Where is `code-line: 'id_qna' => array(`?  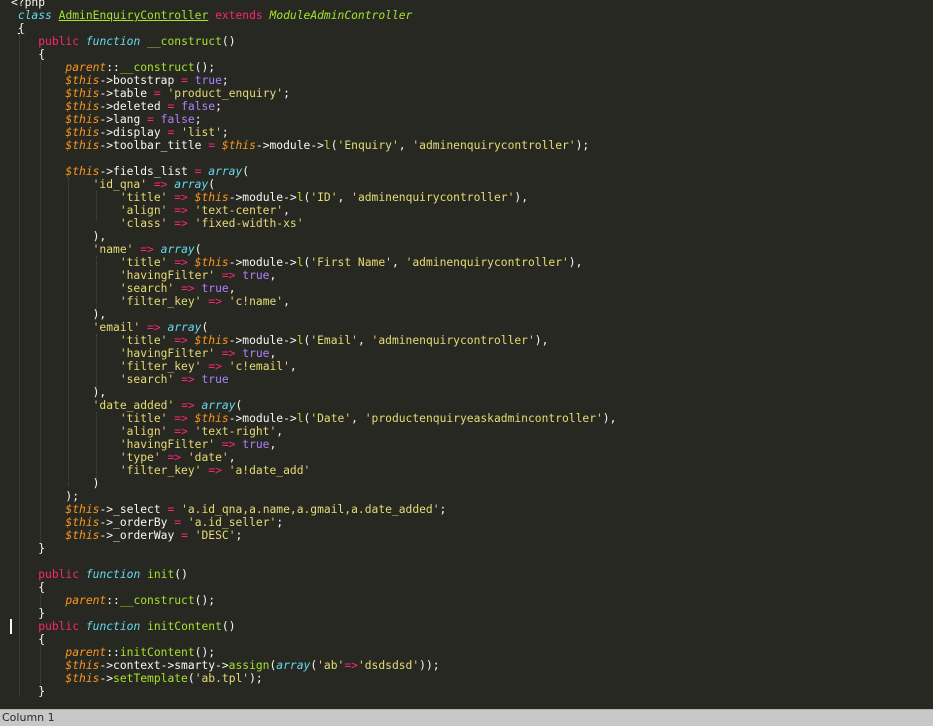 code-line: 'id_qna' => array( is located at coordinates (313, 184).